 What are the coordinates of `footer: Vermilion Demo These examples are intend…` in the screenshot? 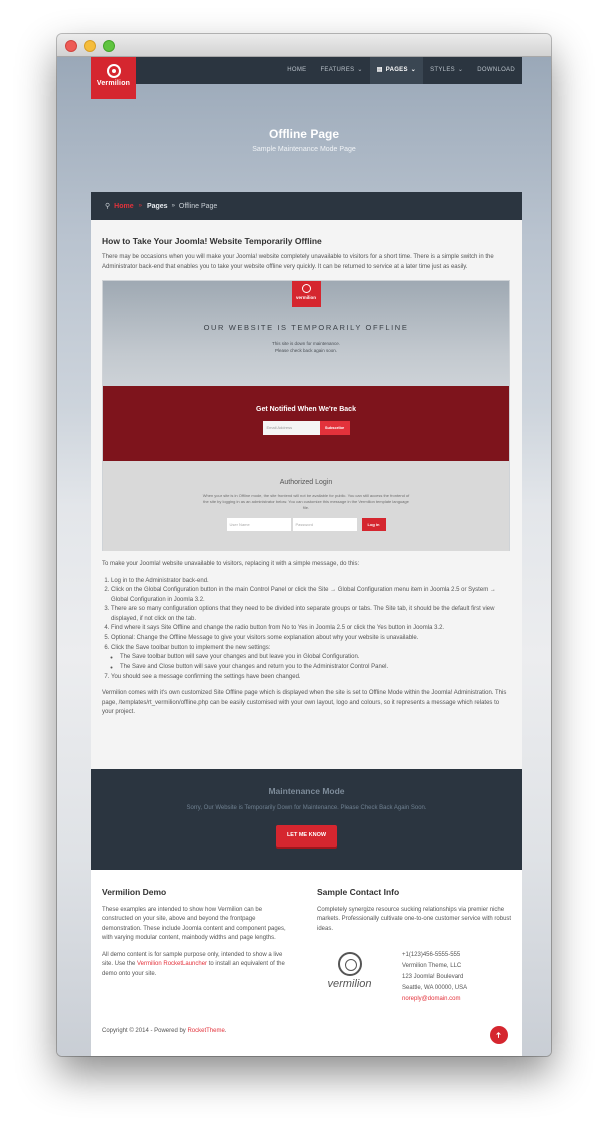 It's located at (306, 963).